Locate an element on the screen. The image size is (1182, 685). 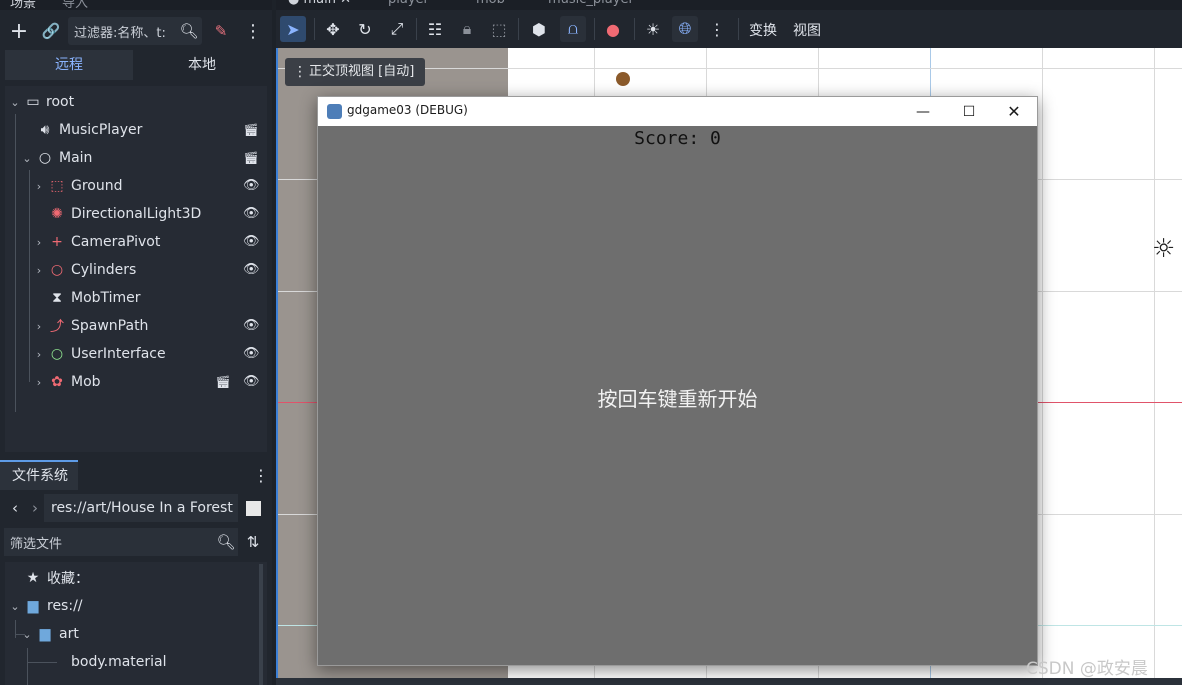
lock-icon: 🔒︎ is located at coordinates (467, 29).